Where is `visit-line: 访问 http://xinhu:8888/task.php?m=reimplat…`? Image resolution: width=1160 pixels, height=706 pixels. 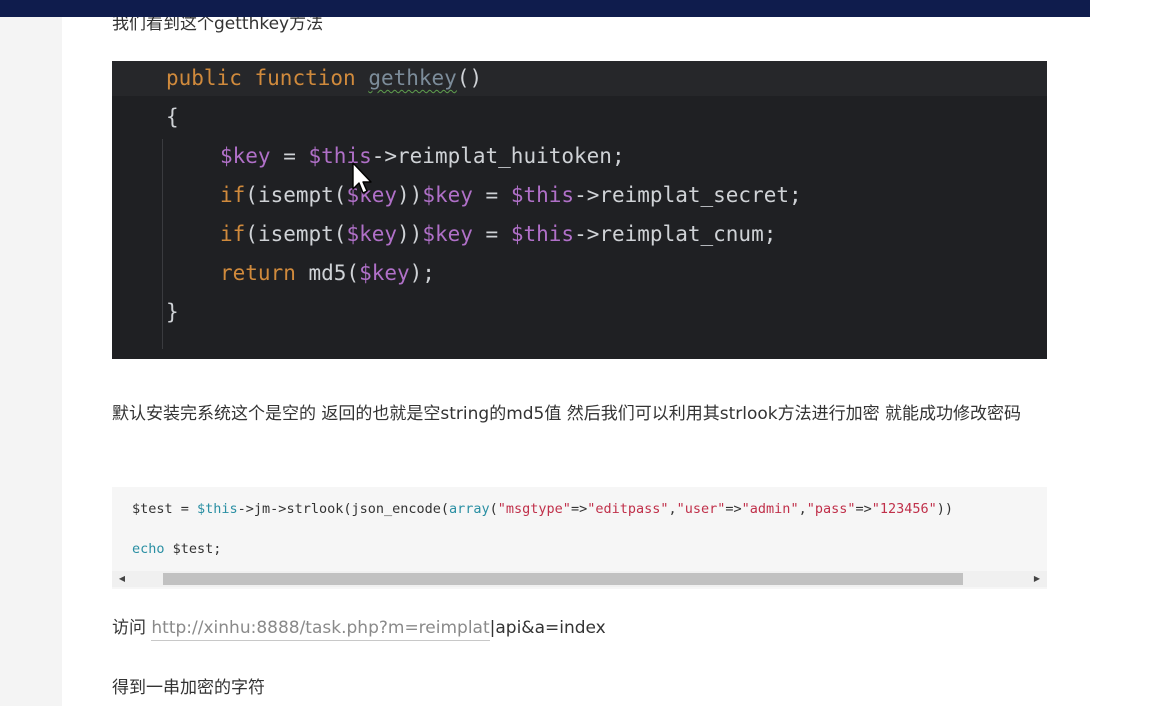
visit-line: 访问 http://xinhu:8888/task.php?m=reimplat… is located at coordinates (359, 628).